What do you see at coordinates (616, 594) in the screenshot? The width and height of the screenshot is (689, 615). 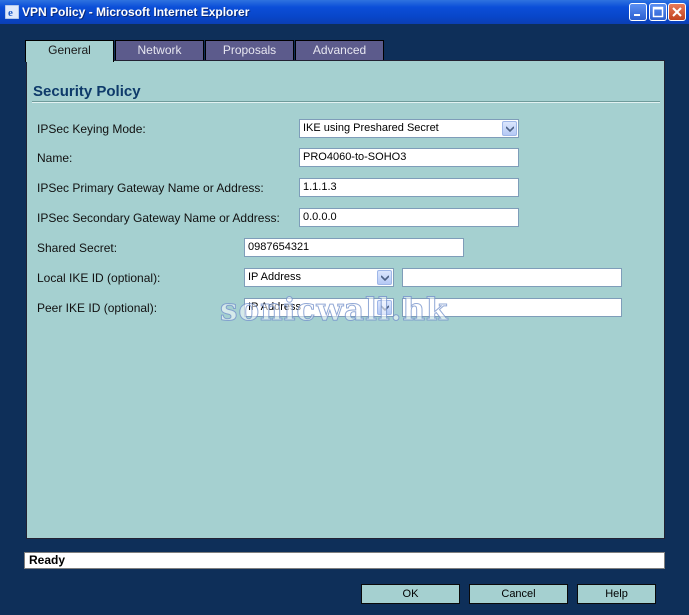 I see `help-button: Help` at bounding box center [616, 594].